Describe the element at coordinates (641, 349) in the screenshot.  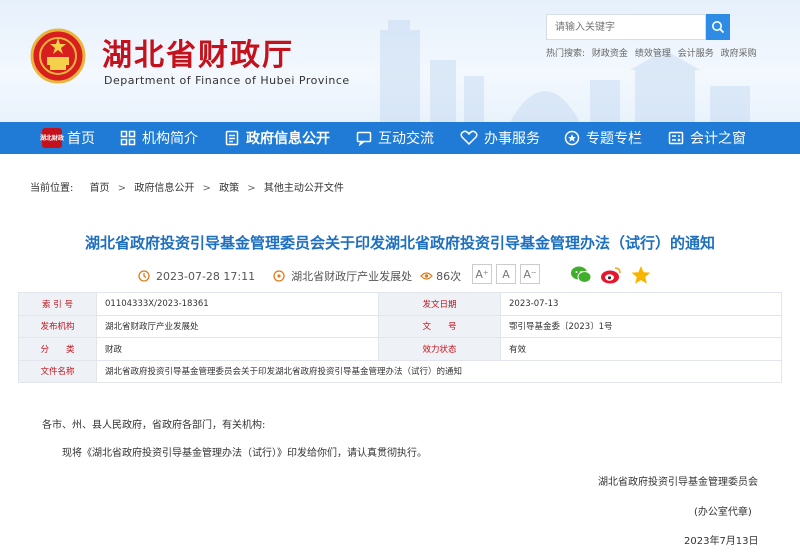
I see `status-value: 有效` at that location.